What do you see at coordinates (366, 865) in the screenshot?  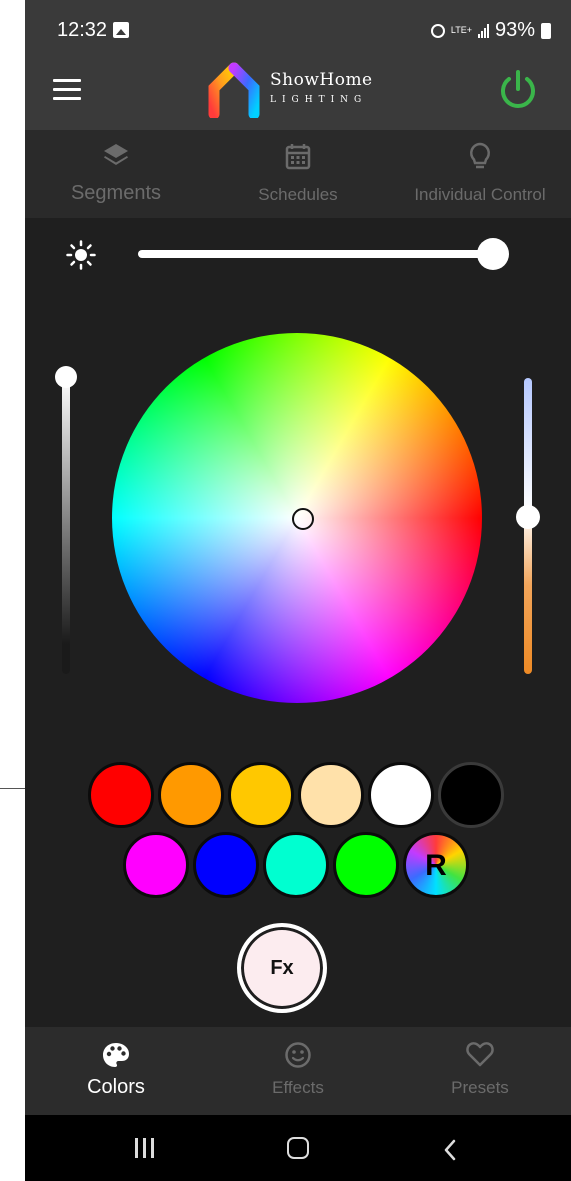 I see `swatch-green` at bounding box center [366, 865].